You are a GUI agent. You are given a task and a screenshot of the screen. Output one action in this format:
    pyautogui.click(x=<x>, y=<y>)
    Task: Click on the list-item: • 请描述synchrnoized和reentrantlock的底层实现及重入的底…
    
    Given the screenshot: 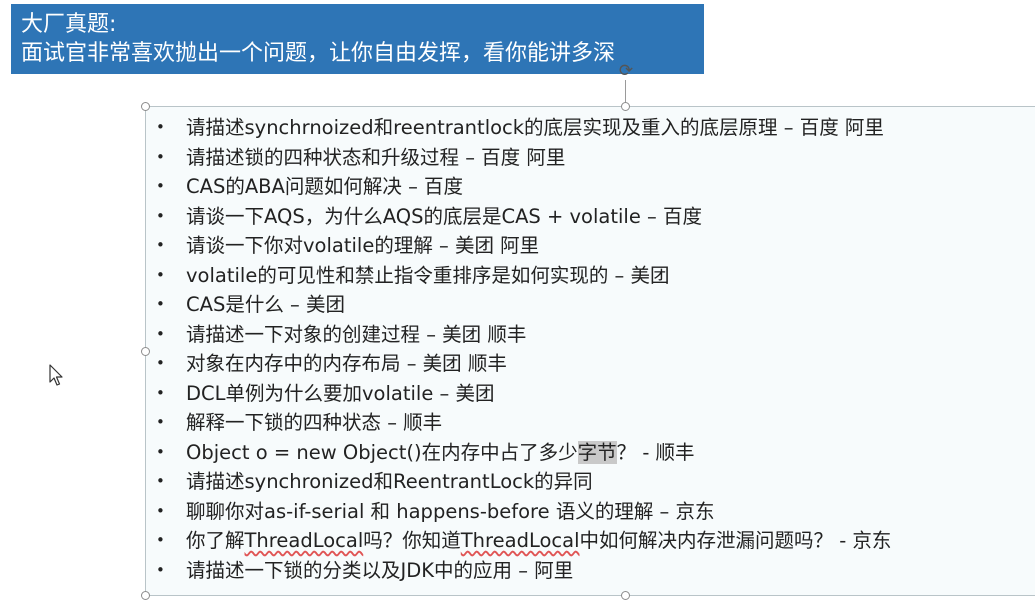 What is the action you would take?
    pyautogui.click(x=590, y=129)
    